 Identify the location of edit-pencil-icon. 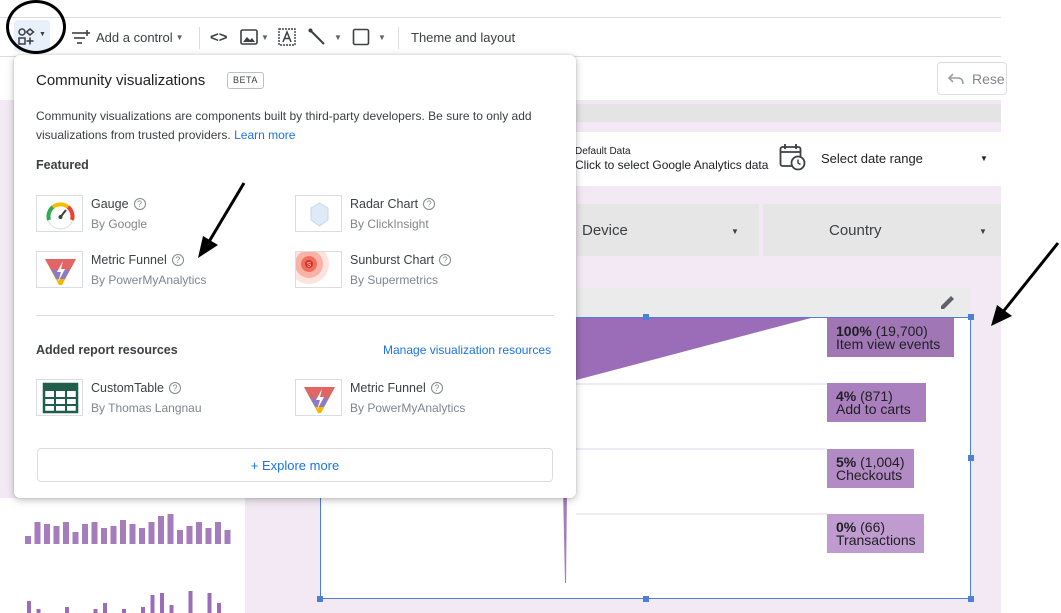
(948, 302).